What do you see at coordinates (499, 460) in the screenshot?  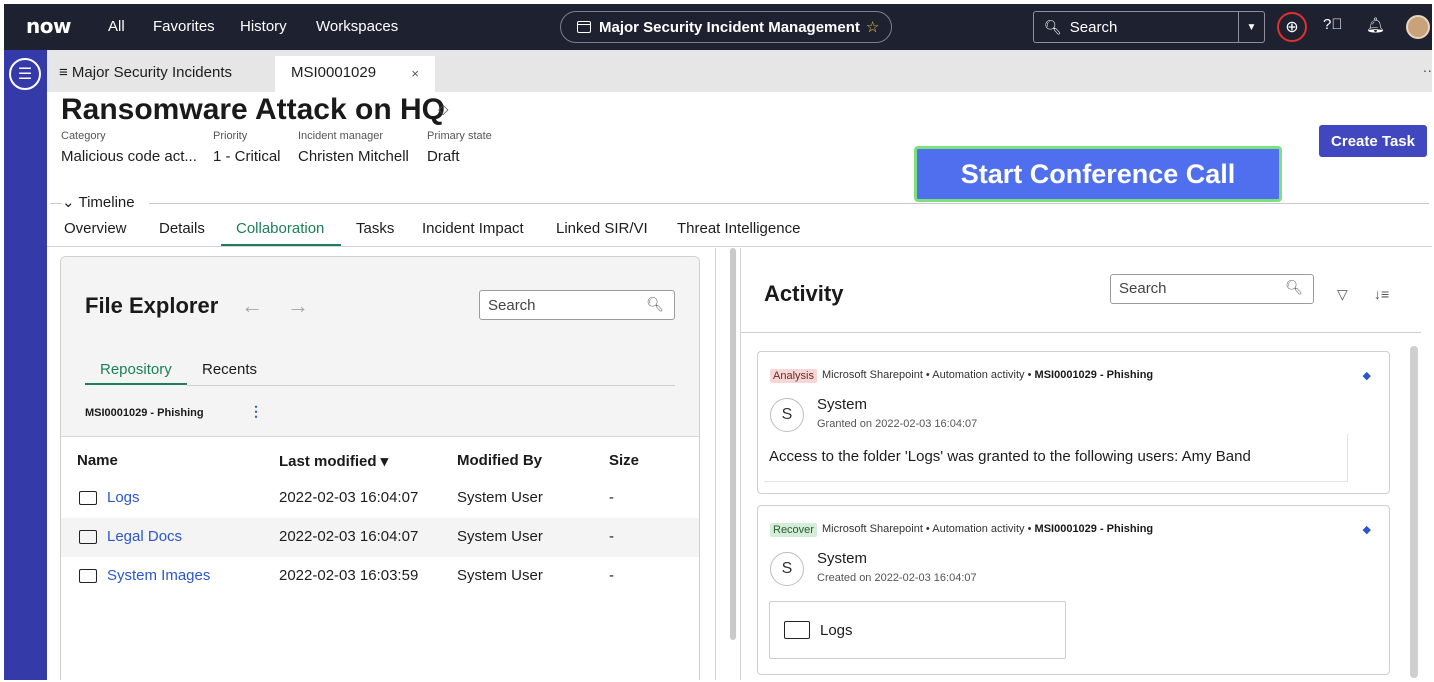 I see `column-modified-by: Modified By` at bounding box center [499, 460].